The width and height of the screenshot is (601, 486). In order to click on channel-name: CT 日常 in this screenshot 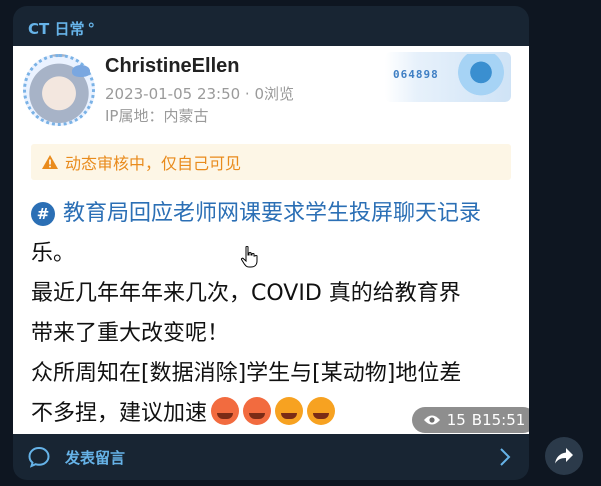, I will do `click(56, 28)`.